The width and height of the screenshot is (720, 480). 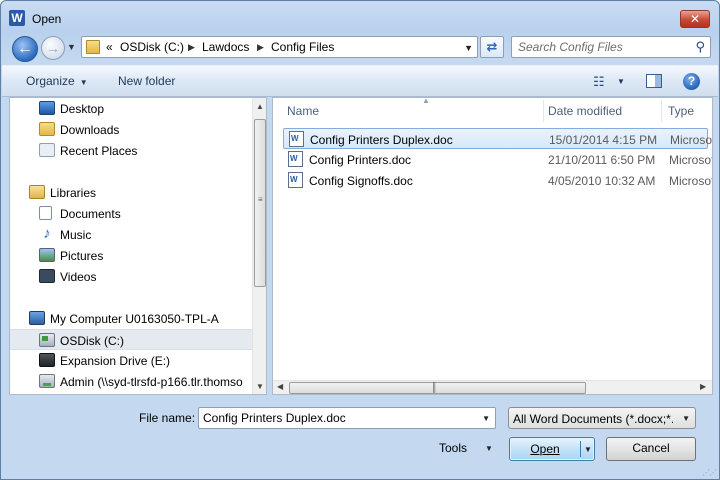 I want to click on scroll-left-icon: ◀, so click(x=280, y=386).